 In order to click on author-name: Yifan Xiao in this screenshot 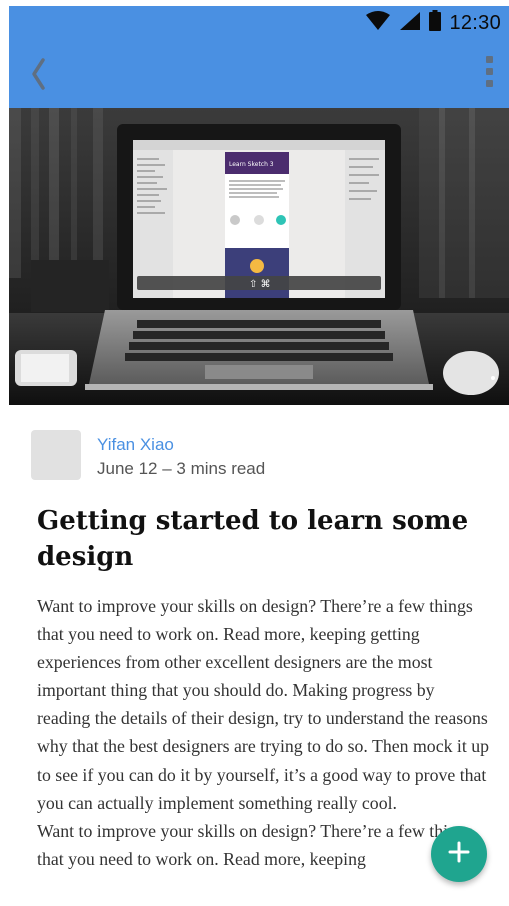, I will do `click(135, 445)`.